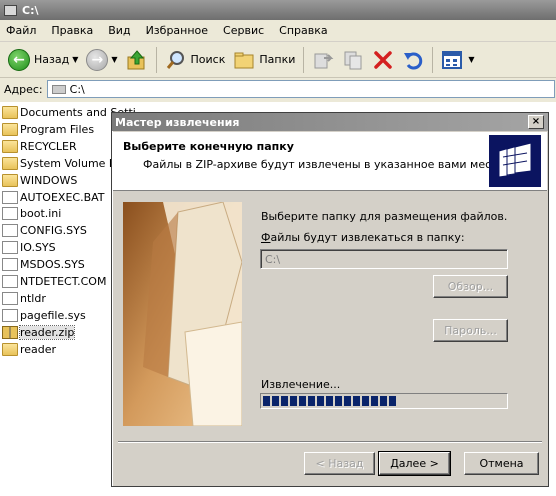  I want to click on file-list-item: WINDOWS, so click(39, 180).